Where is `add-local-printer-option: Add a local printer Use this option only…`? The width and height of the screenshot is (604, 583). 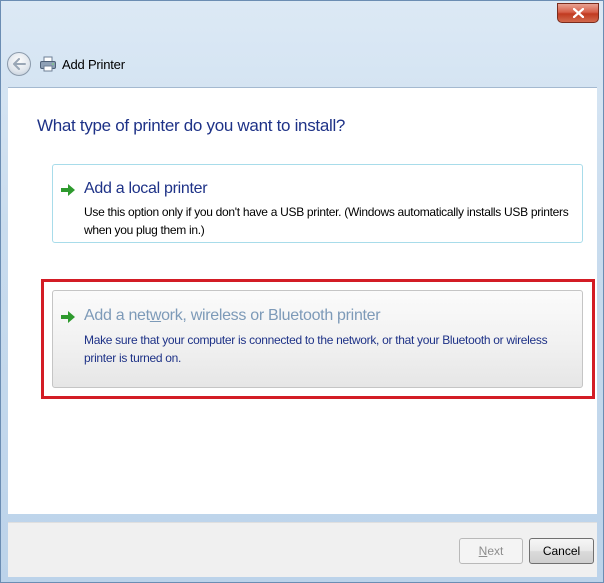
add-local-printer-option: Add a local printer Use this option only… is located at coordinates (317, 203).